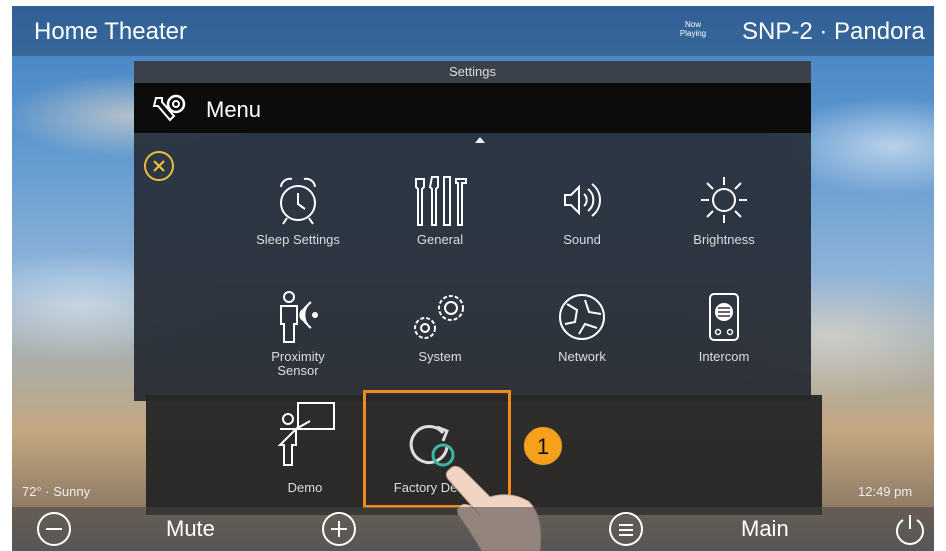 The height and width of the screenshot is (551, 946). What do you see at coordinates (299, 317) in the screenshot?
I see `proximity-sensor-icon` at bounding box center [299, 317].